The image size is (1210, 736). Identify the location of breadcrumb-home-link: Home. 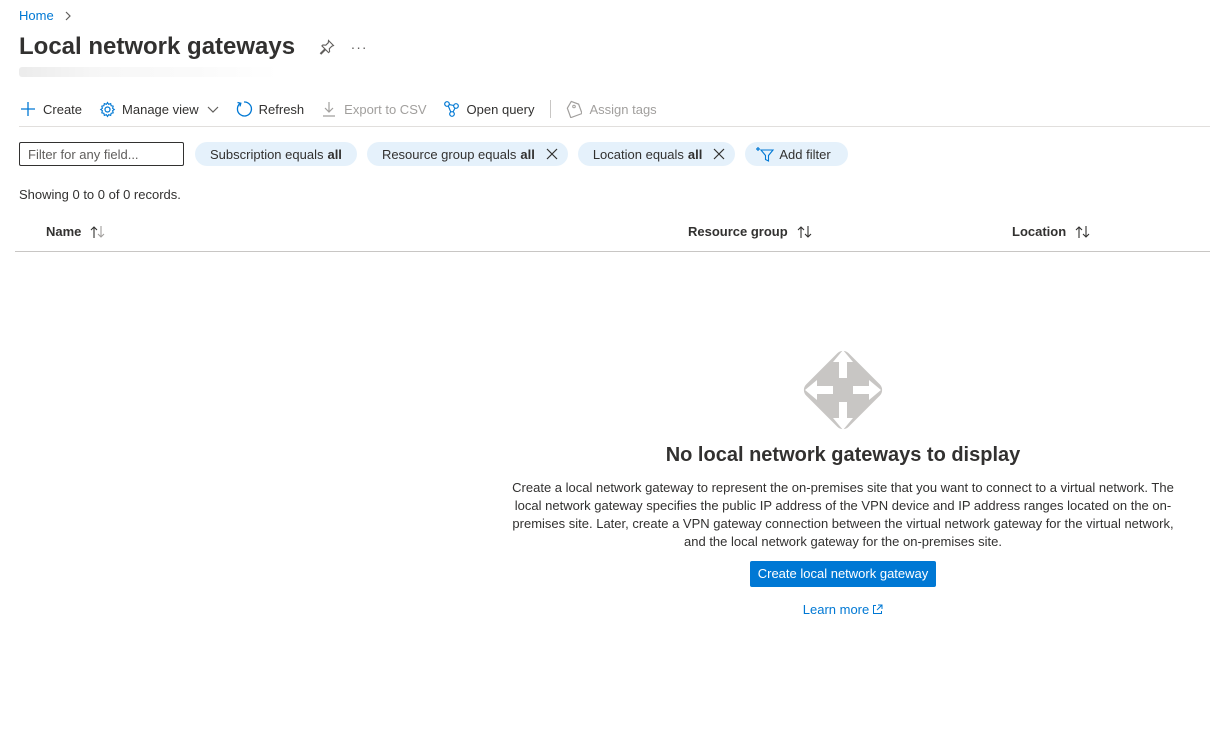
(36, 15).